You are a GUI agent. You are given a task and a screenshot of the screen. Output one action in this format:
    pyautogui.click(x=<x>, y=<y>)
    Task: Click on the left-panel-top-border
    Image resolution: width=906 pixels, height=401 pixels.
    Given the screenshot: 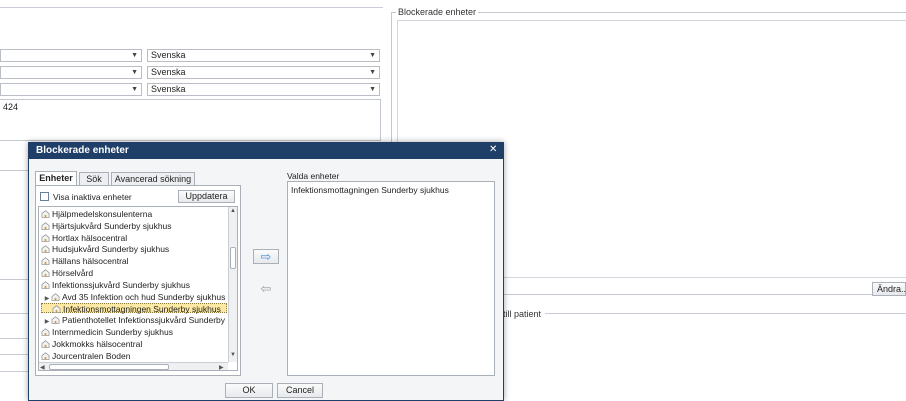 What is the action you would take?
    pyautogui.click(x=191, y=7)
    